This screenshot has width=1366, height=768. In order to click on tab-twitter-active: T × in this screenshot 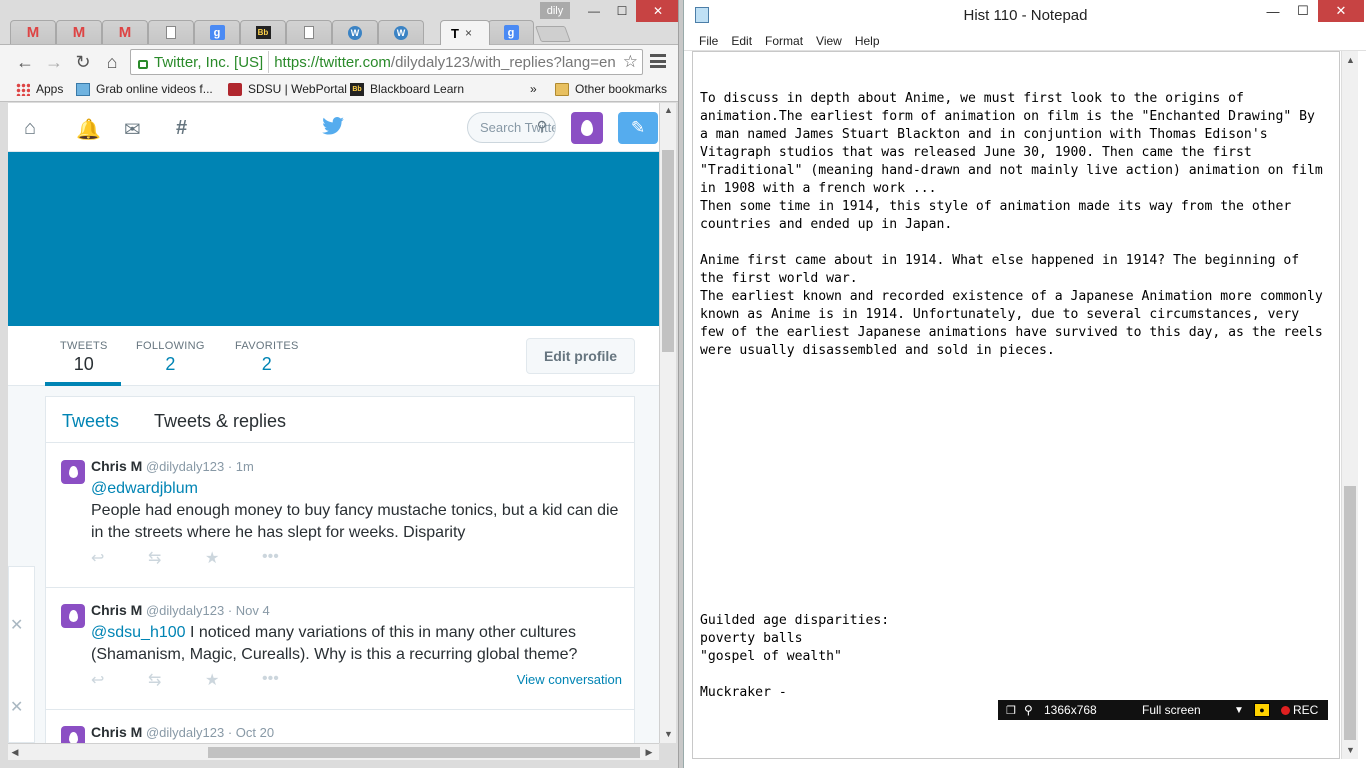, I will do `click(465, 32)`.